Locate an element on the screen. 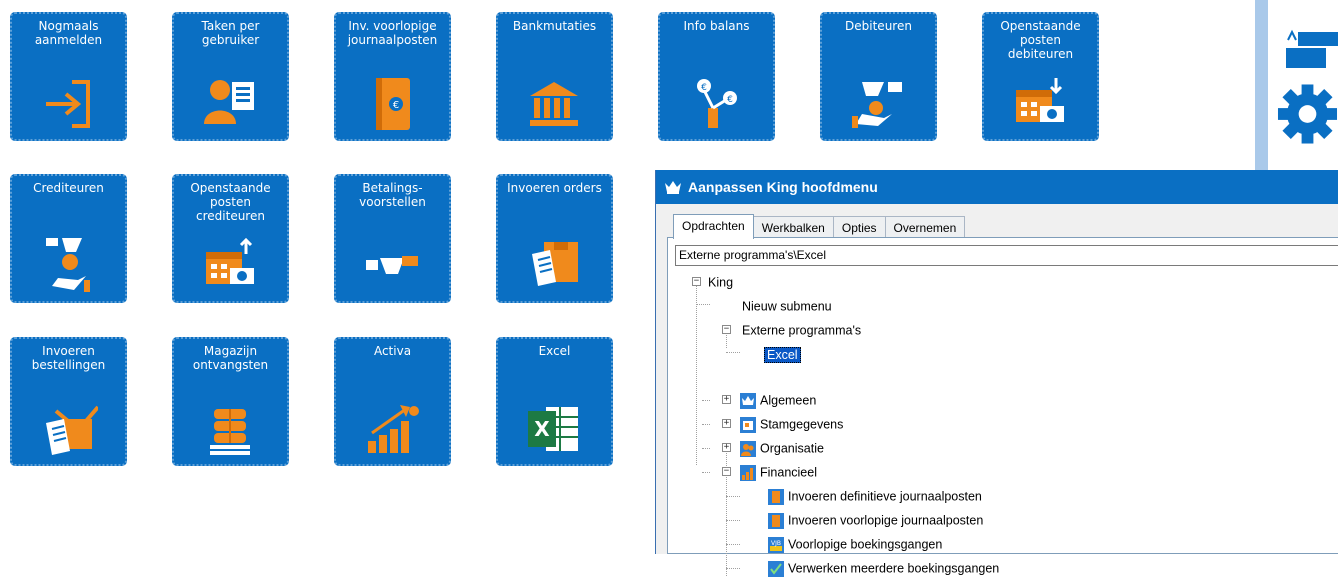  master-data-icon is located at coordinates (748, 424).